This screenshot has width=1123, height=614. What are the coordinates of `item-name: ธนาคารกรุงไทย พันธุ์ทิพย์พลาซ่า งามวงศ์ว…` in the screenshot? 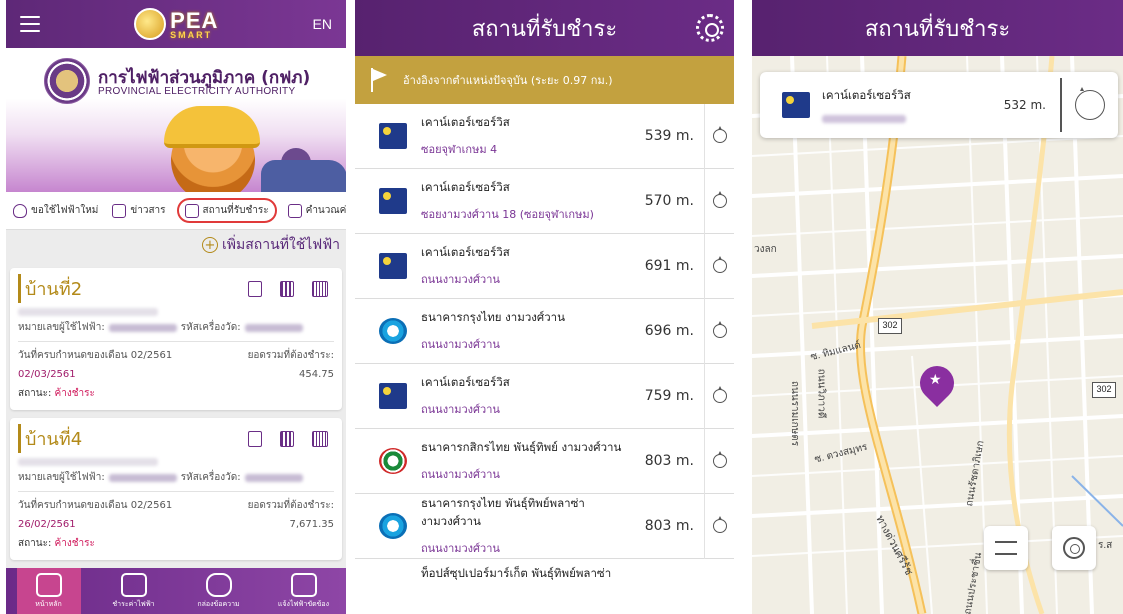 It's located at (503, 512).